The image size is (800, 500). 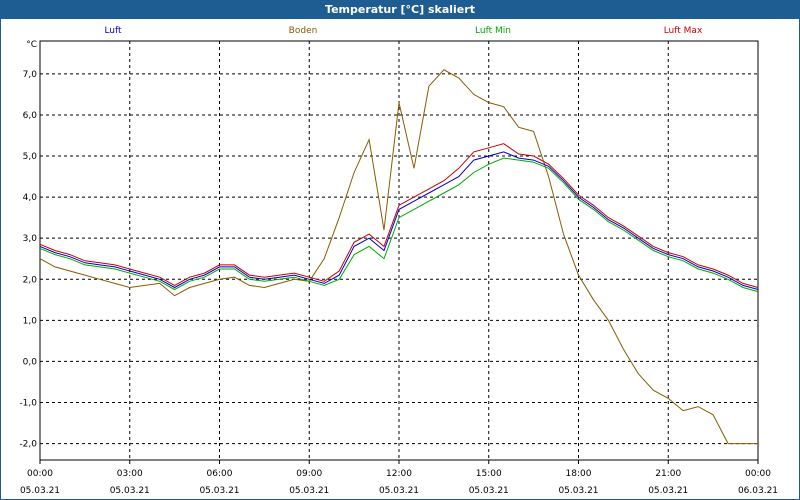 I want to click on x-tick-time: 15:00, so click(x=489, y=474).